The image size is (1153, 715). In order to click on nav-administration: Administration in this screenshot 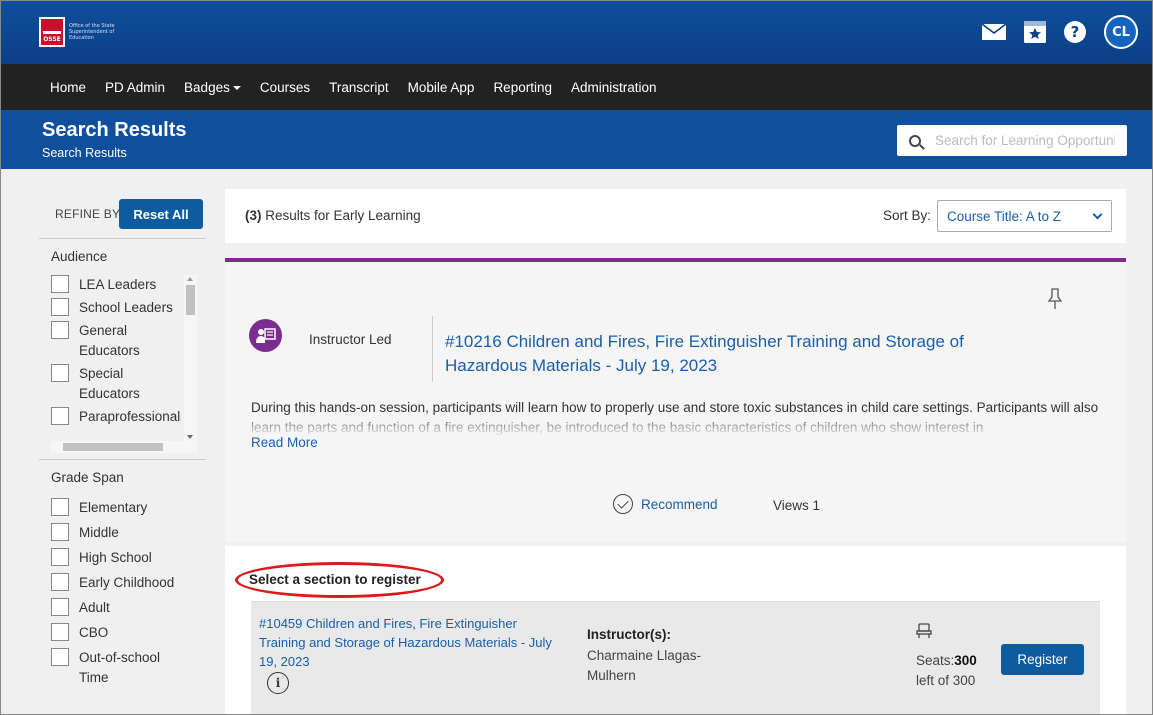, I will do `click(614, 87)`.